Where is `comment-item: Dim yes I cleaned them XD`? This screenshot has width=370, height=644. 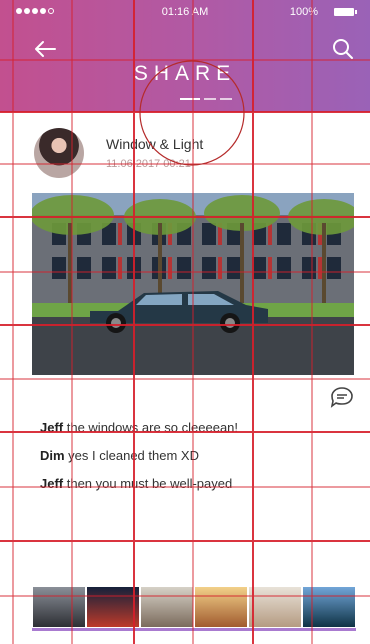
comment-item: Dim yes I cleaned them XD is located at coordinates (139, 456).